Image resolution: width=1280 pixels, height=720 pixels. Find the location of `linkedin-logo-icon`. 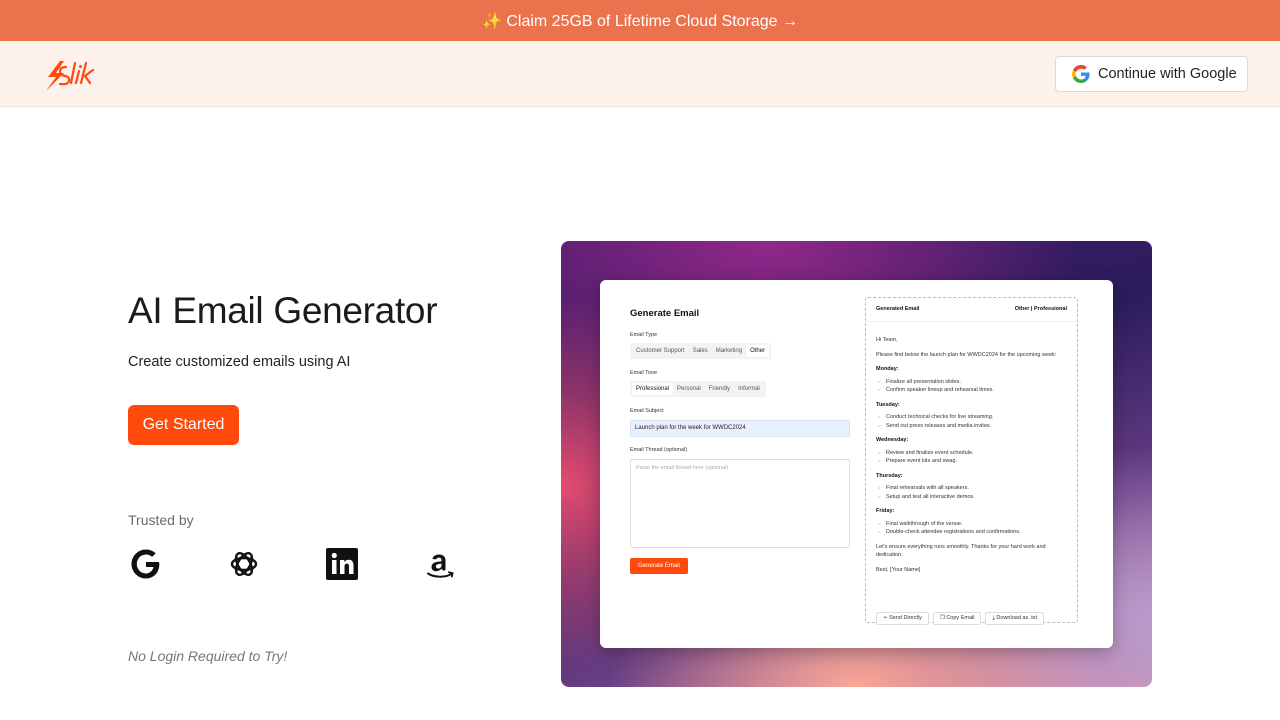

linkedin-logo-icon is located at coordinates (342, 564).